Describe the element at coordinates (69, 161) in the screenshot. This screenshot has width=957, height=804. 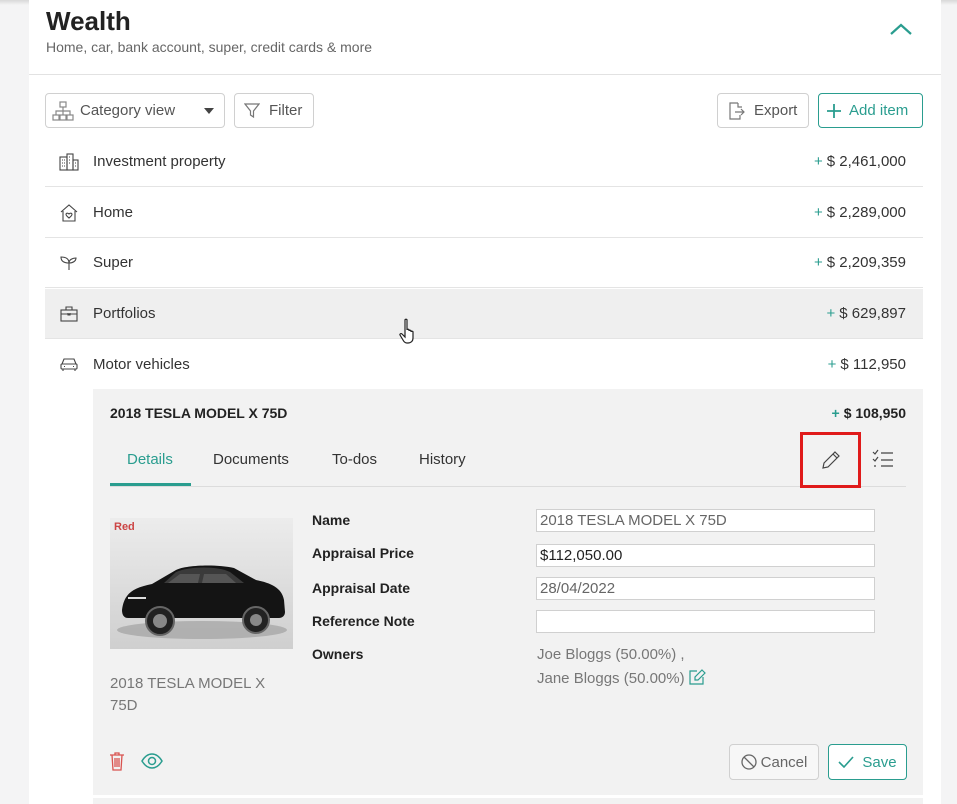
I see `buildings-icon` at that location.